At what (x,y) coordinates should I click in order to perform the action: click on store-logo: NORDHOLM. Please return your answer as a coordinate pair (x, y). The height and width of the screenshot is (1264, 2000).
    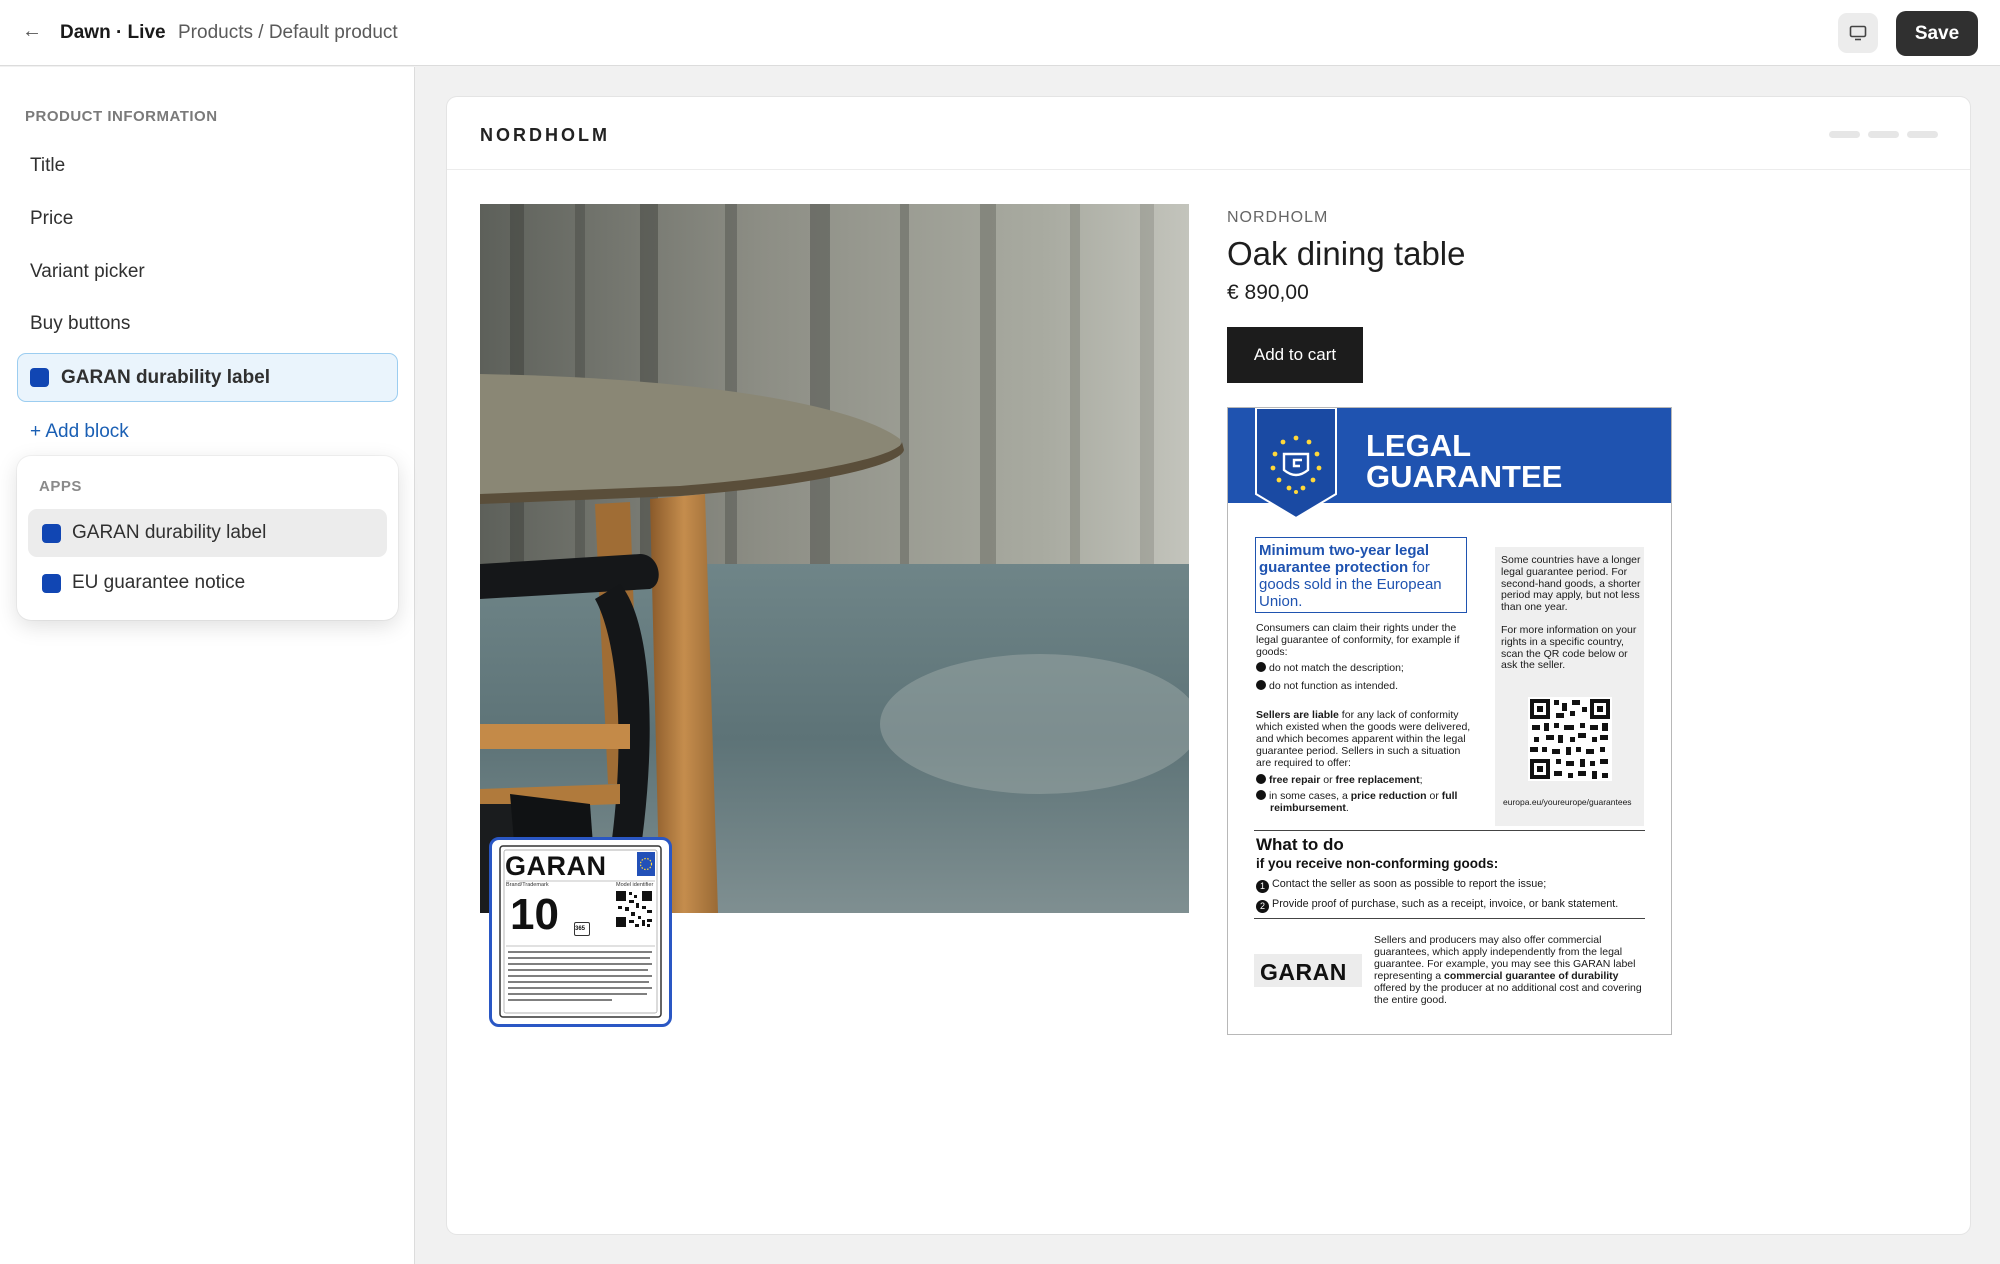
    Looking at the image, I should click on (545, 135).